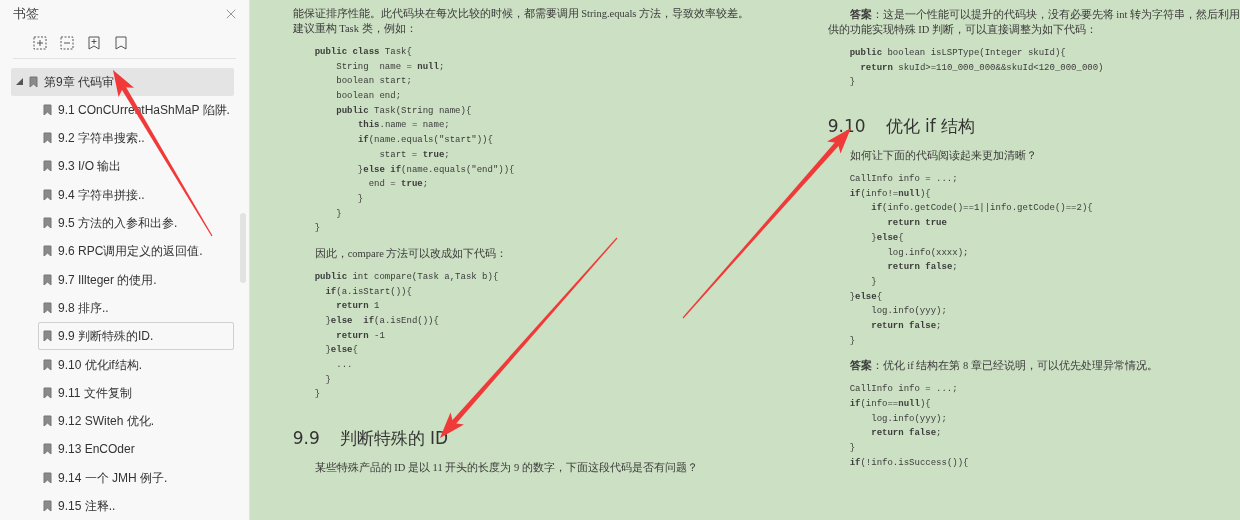 Image resolution: width=1240 pixels, height=520 pixels. I want to click on code-line: String name = null;, so click(390, 66).